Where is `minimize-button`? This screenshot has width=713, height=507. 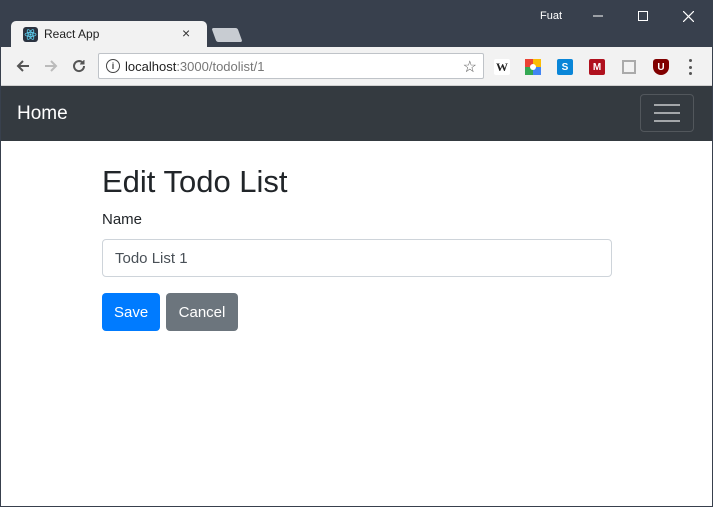
minimize-button is located at coordinates (598, 16).